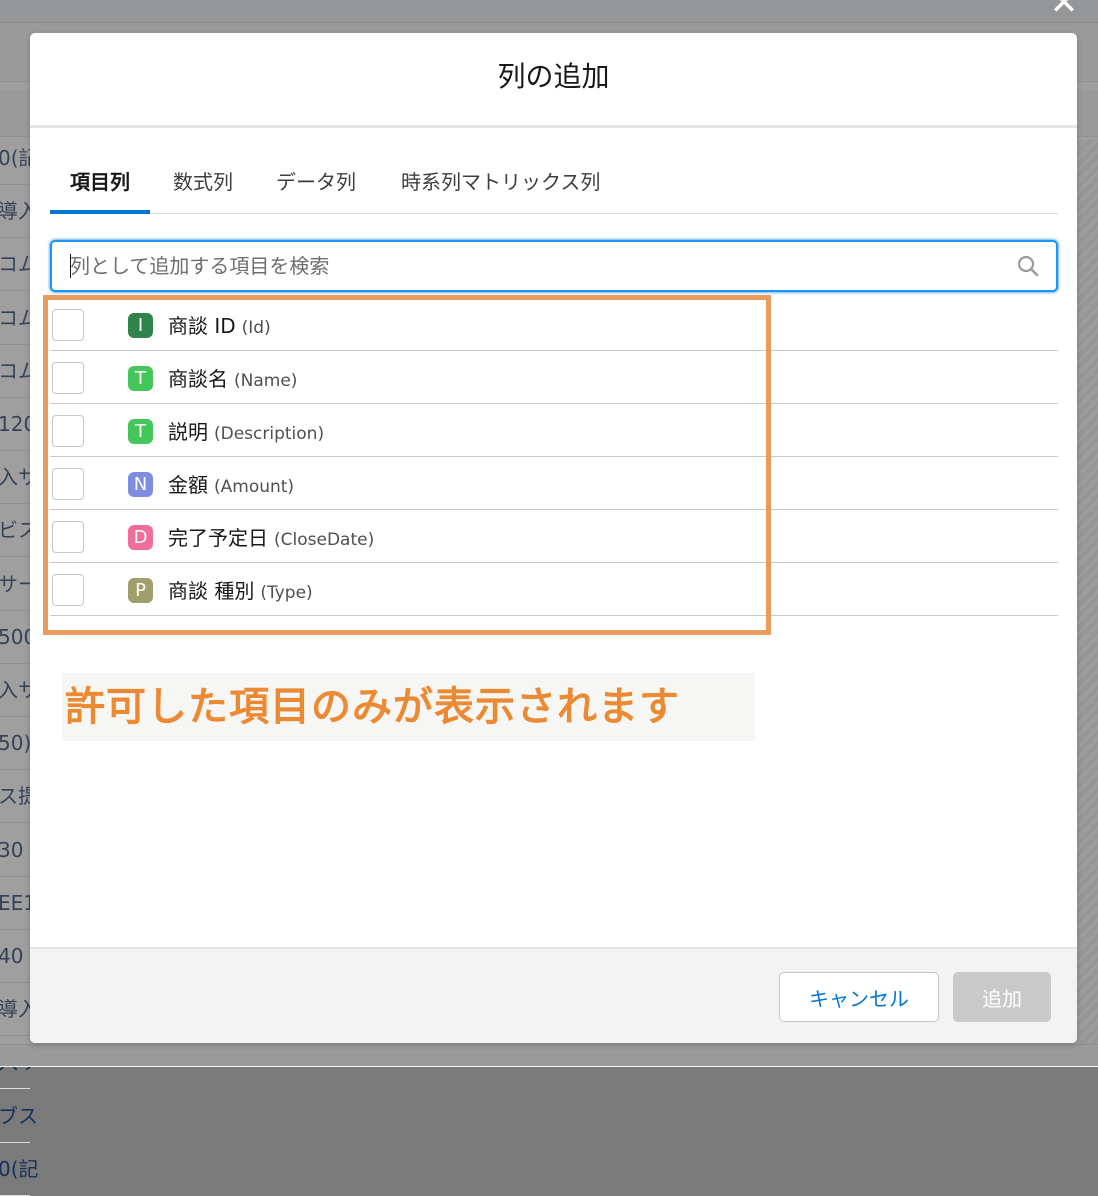 Image resolution: width=1098 pixels, height=1196 pixels. I want to click on modal-header: 列の追加, so click(553, 80).